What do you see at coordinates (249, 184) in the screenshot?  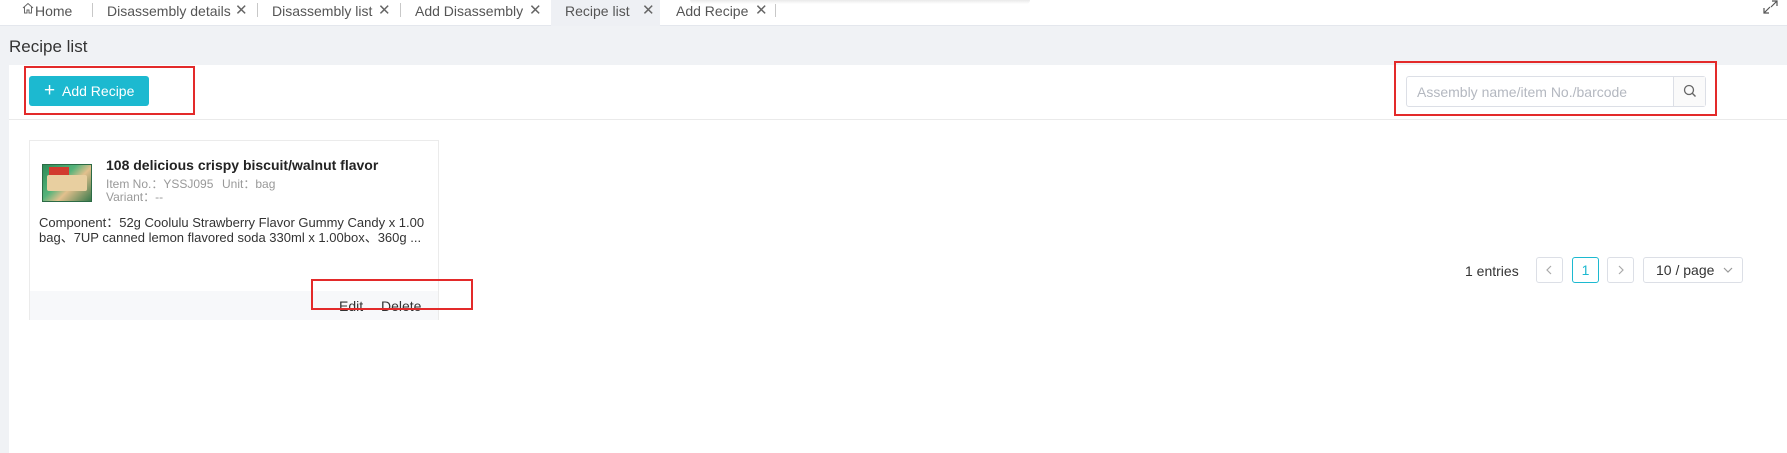 I see `recipe-unit: Unit：bag` at bounding box center [249, 184].